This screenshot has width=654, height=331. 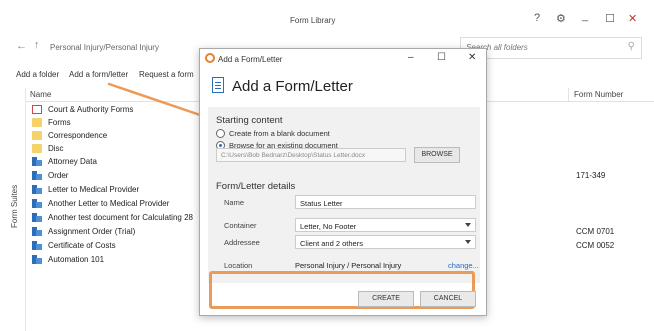 What do you see at coordinates (76, 259) in the screenshot?
I see `list-item-label: Automation 101` at bounding box center [76, 259].